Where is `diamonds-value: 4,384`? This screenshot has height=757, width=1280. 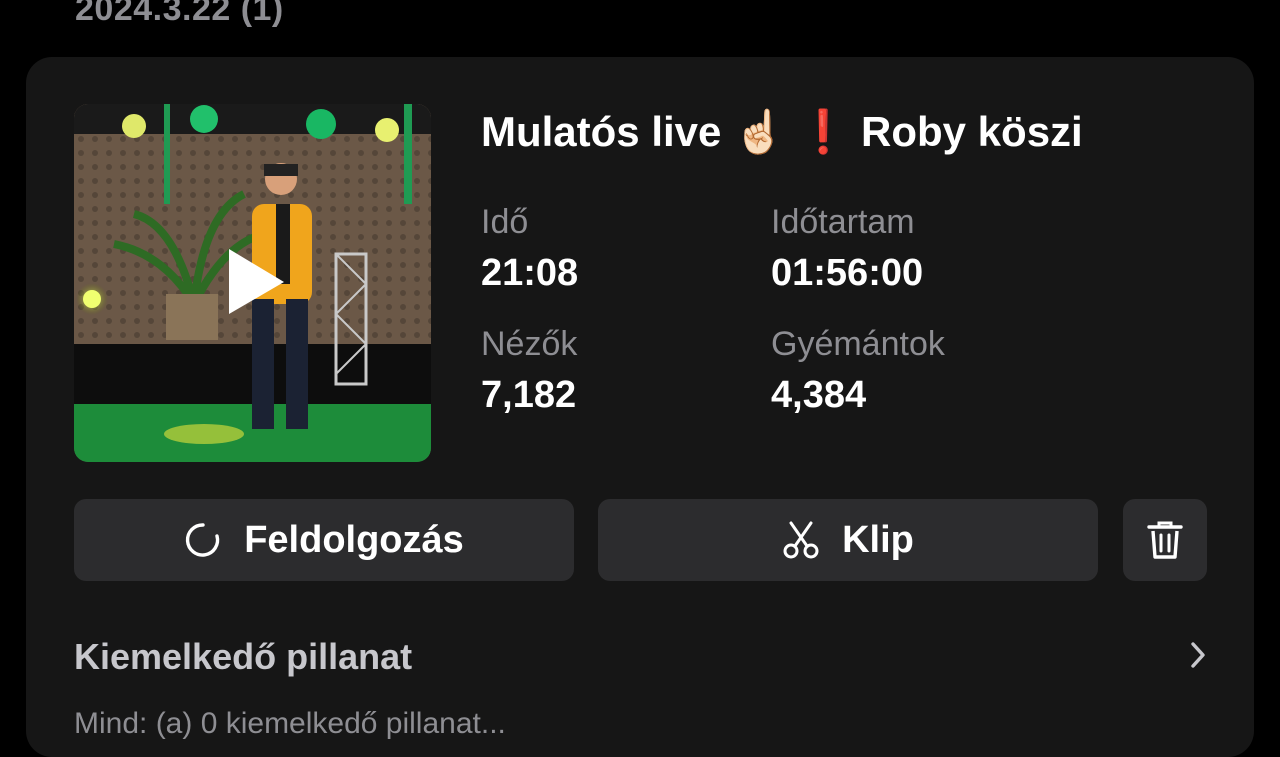
diamonds-value: 4,384 is located at coordinates (819, 395).